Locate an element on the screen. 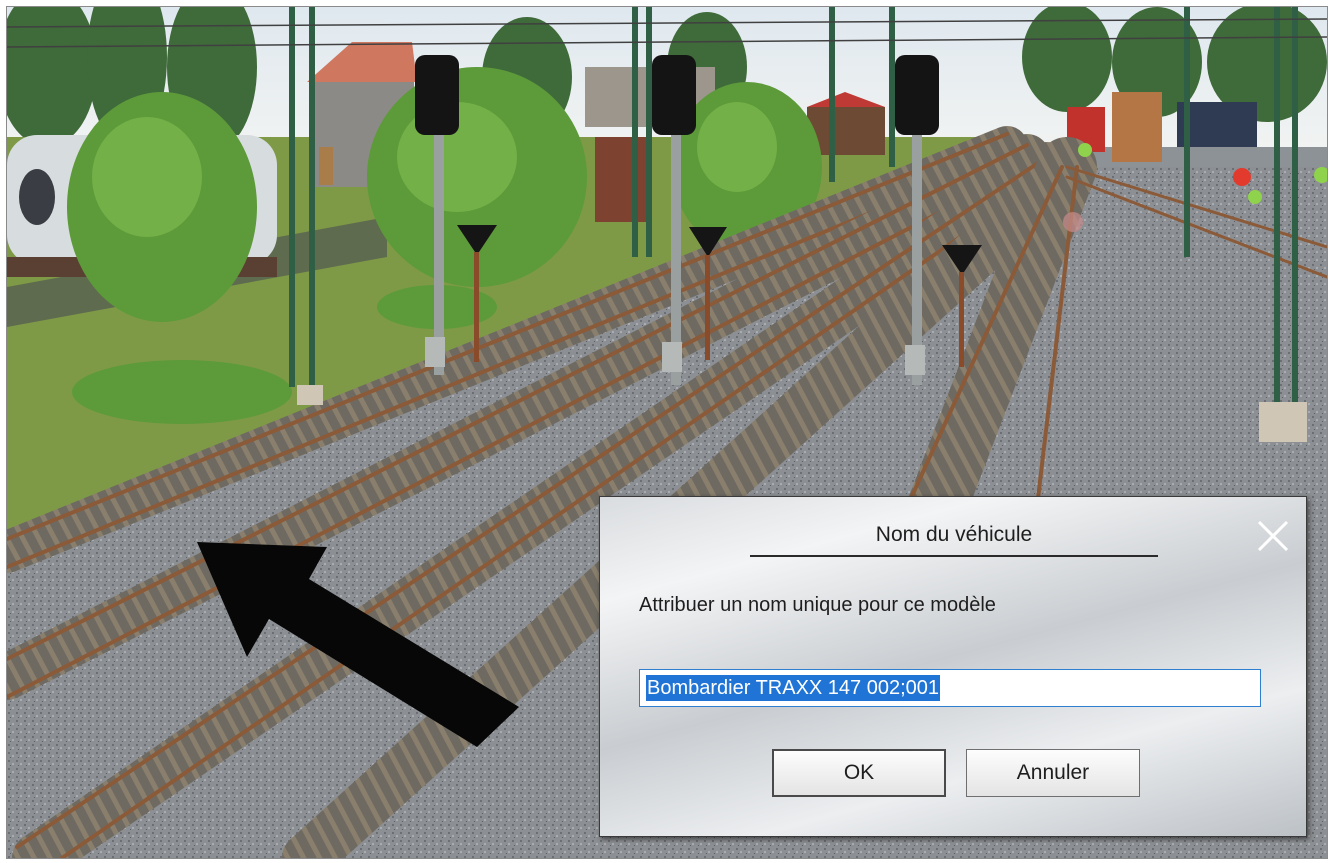 The height and width of the screenshot is (863, 1332). vehicle-name-selected-text: Bombardier TRAXX 147 002;001 is located at coordinates (793, 688).